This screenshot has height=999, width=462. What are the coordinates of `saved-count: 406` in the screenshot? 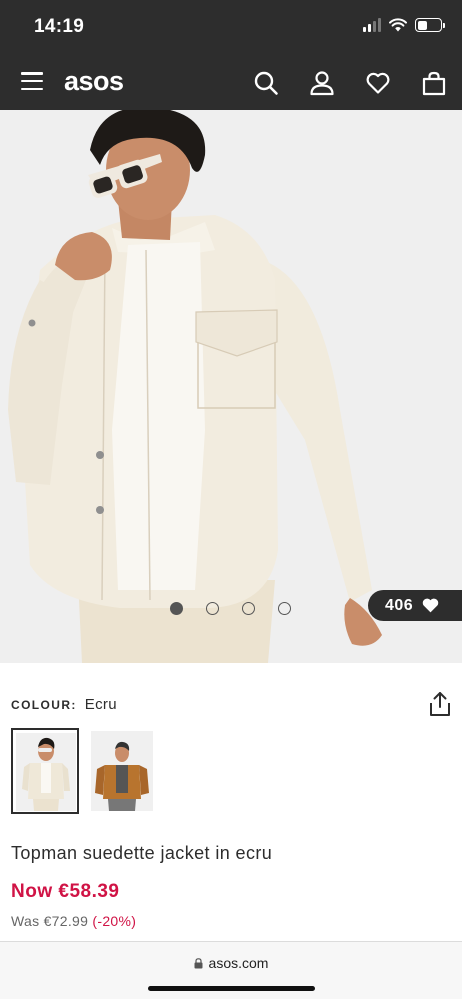 It's located at (399, 605).